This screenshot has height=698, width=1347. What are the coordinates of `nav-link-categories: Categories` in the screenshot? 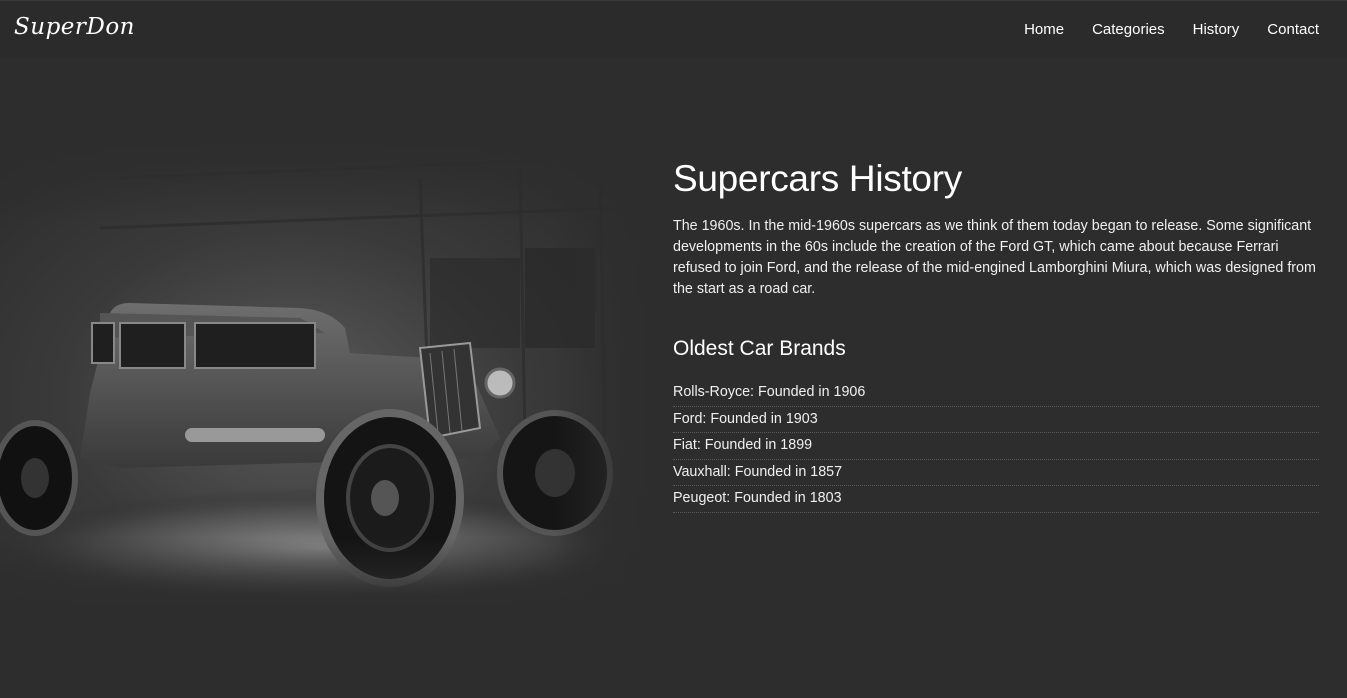 It's located at (1128, 29).